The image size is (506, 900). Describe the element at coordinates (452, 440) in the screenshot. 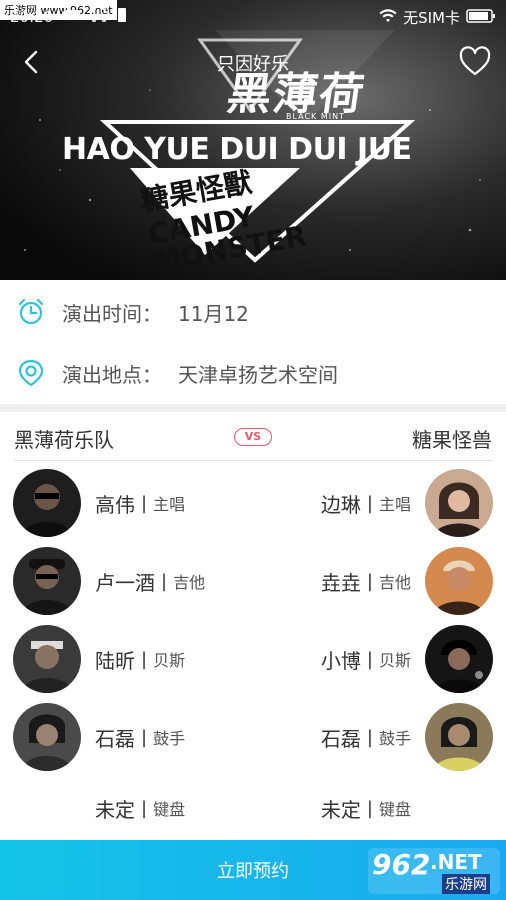

I see `right-band-name: 糖果怪兽` at that location.